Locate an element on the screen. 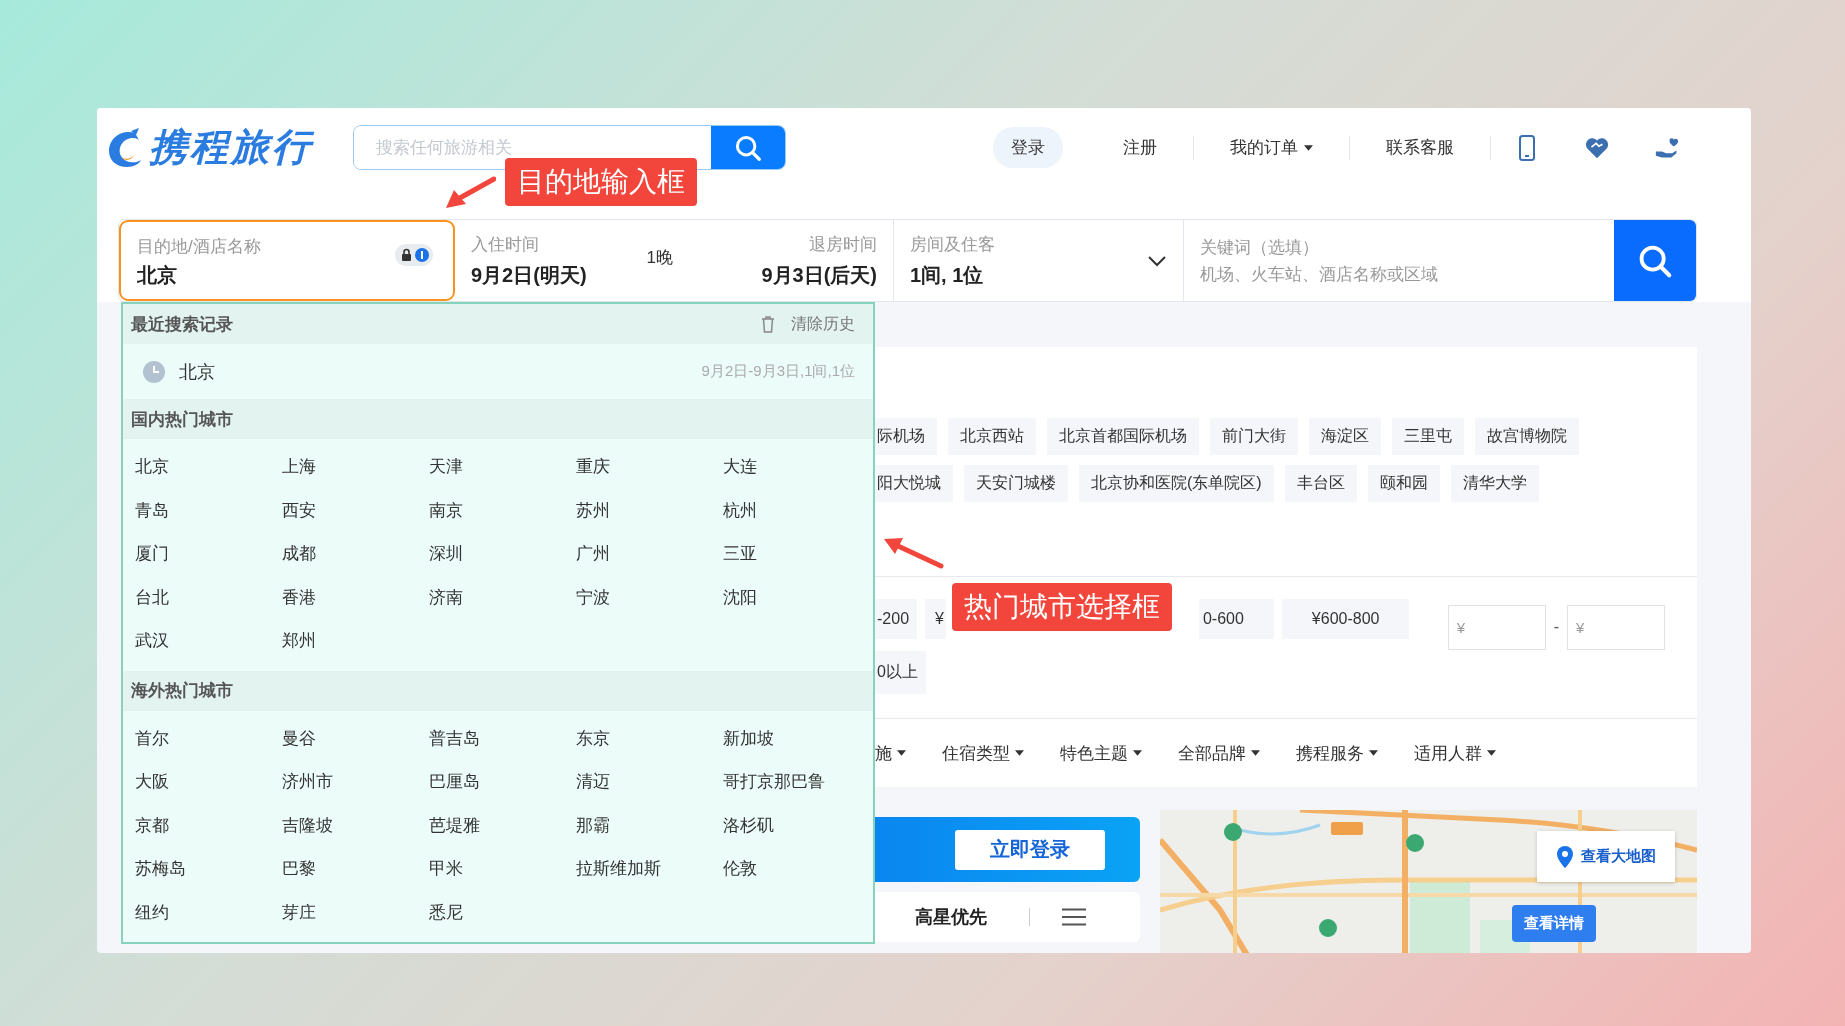 This screenshot has height=1026, width=1845. menu-icon is located at coordinates (1074, 917).